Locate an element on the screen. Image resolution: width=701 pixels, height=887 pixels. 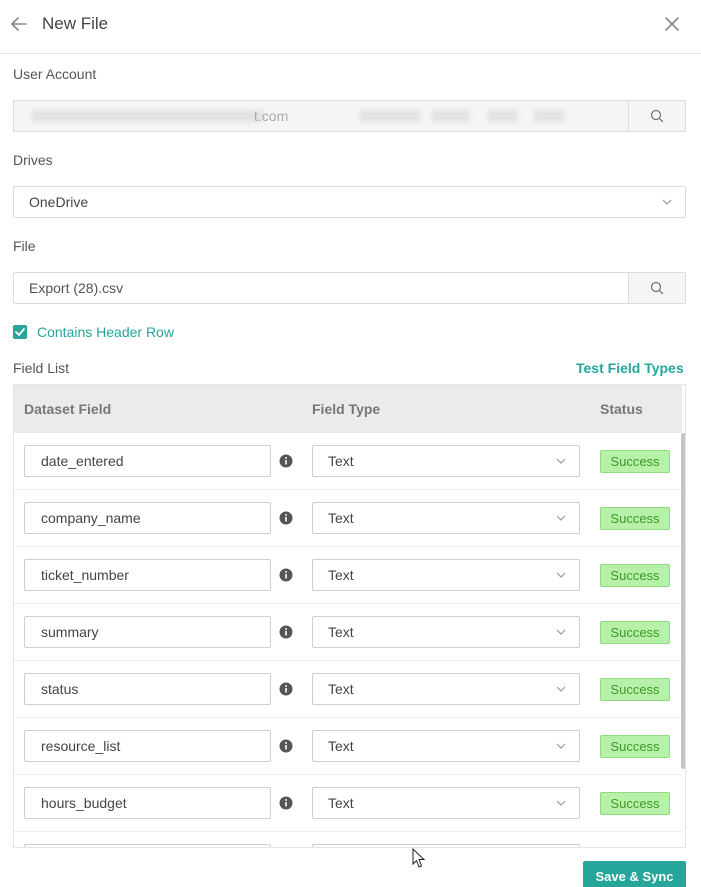
dataset-field-input: status is located at coordinates (147, 689).